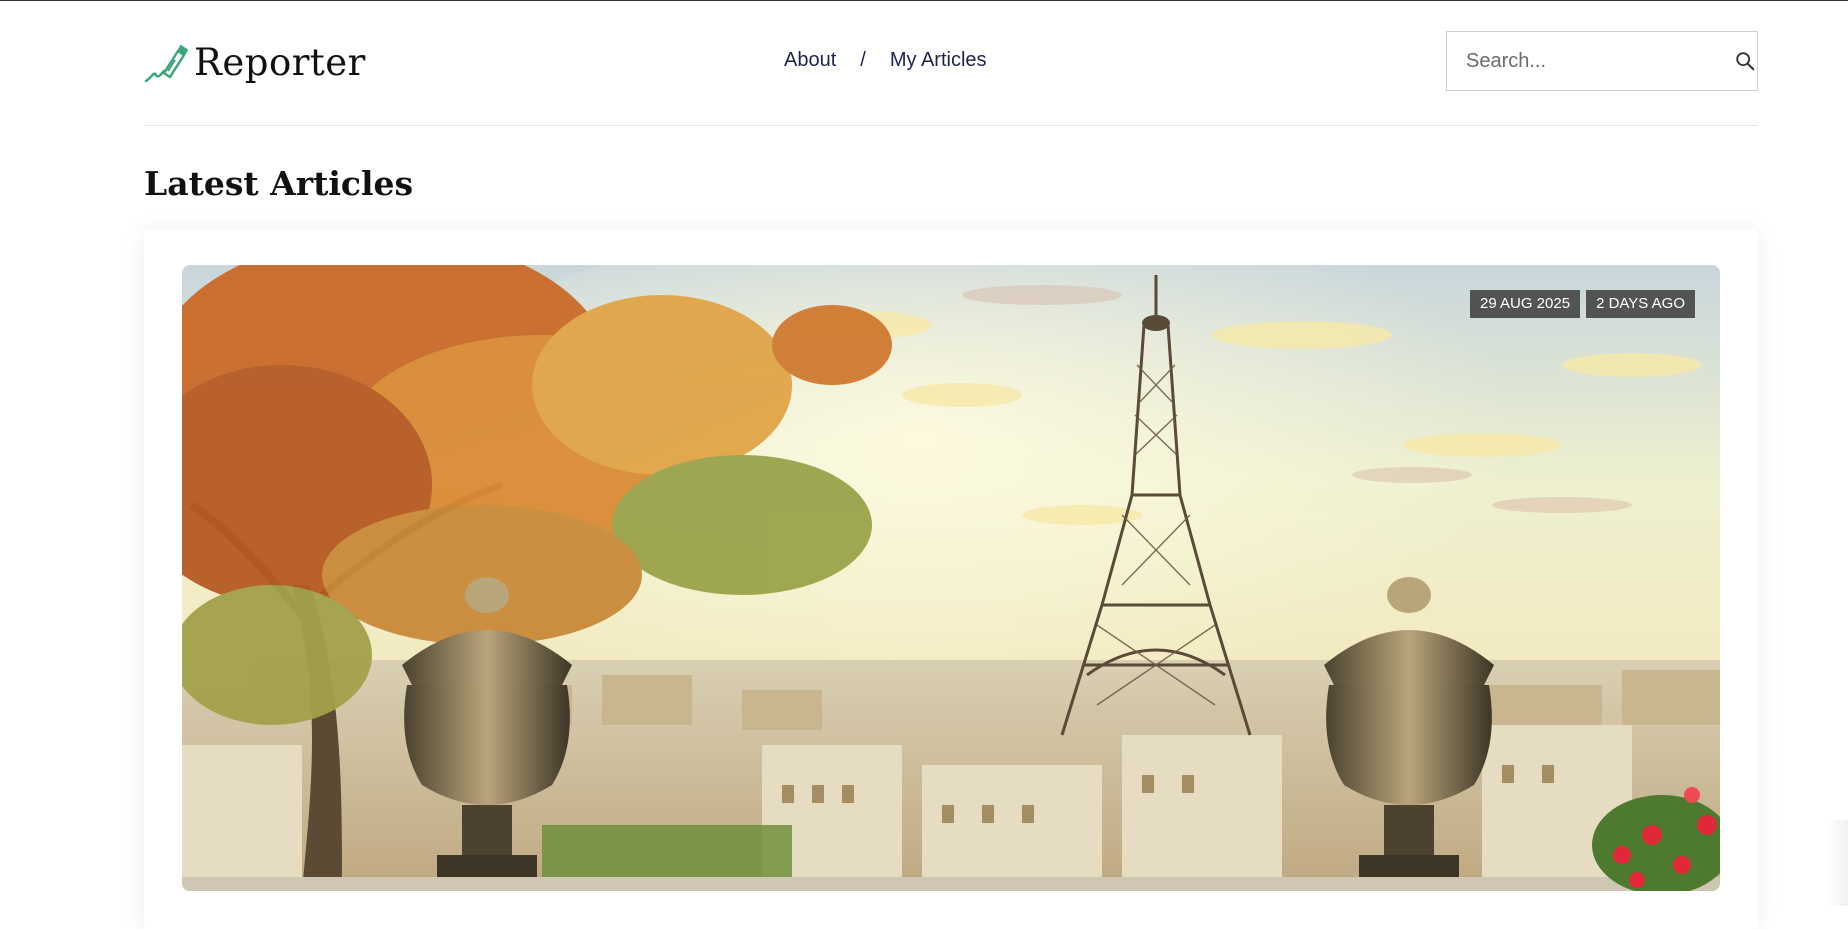 This screenshot has height=929, width=1848. What do you see at coordinates (166, 63) in the screenshot?
I see `pen-nib-icon` at bounding box center [166, 63].